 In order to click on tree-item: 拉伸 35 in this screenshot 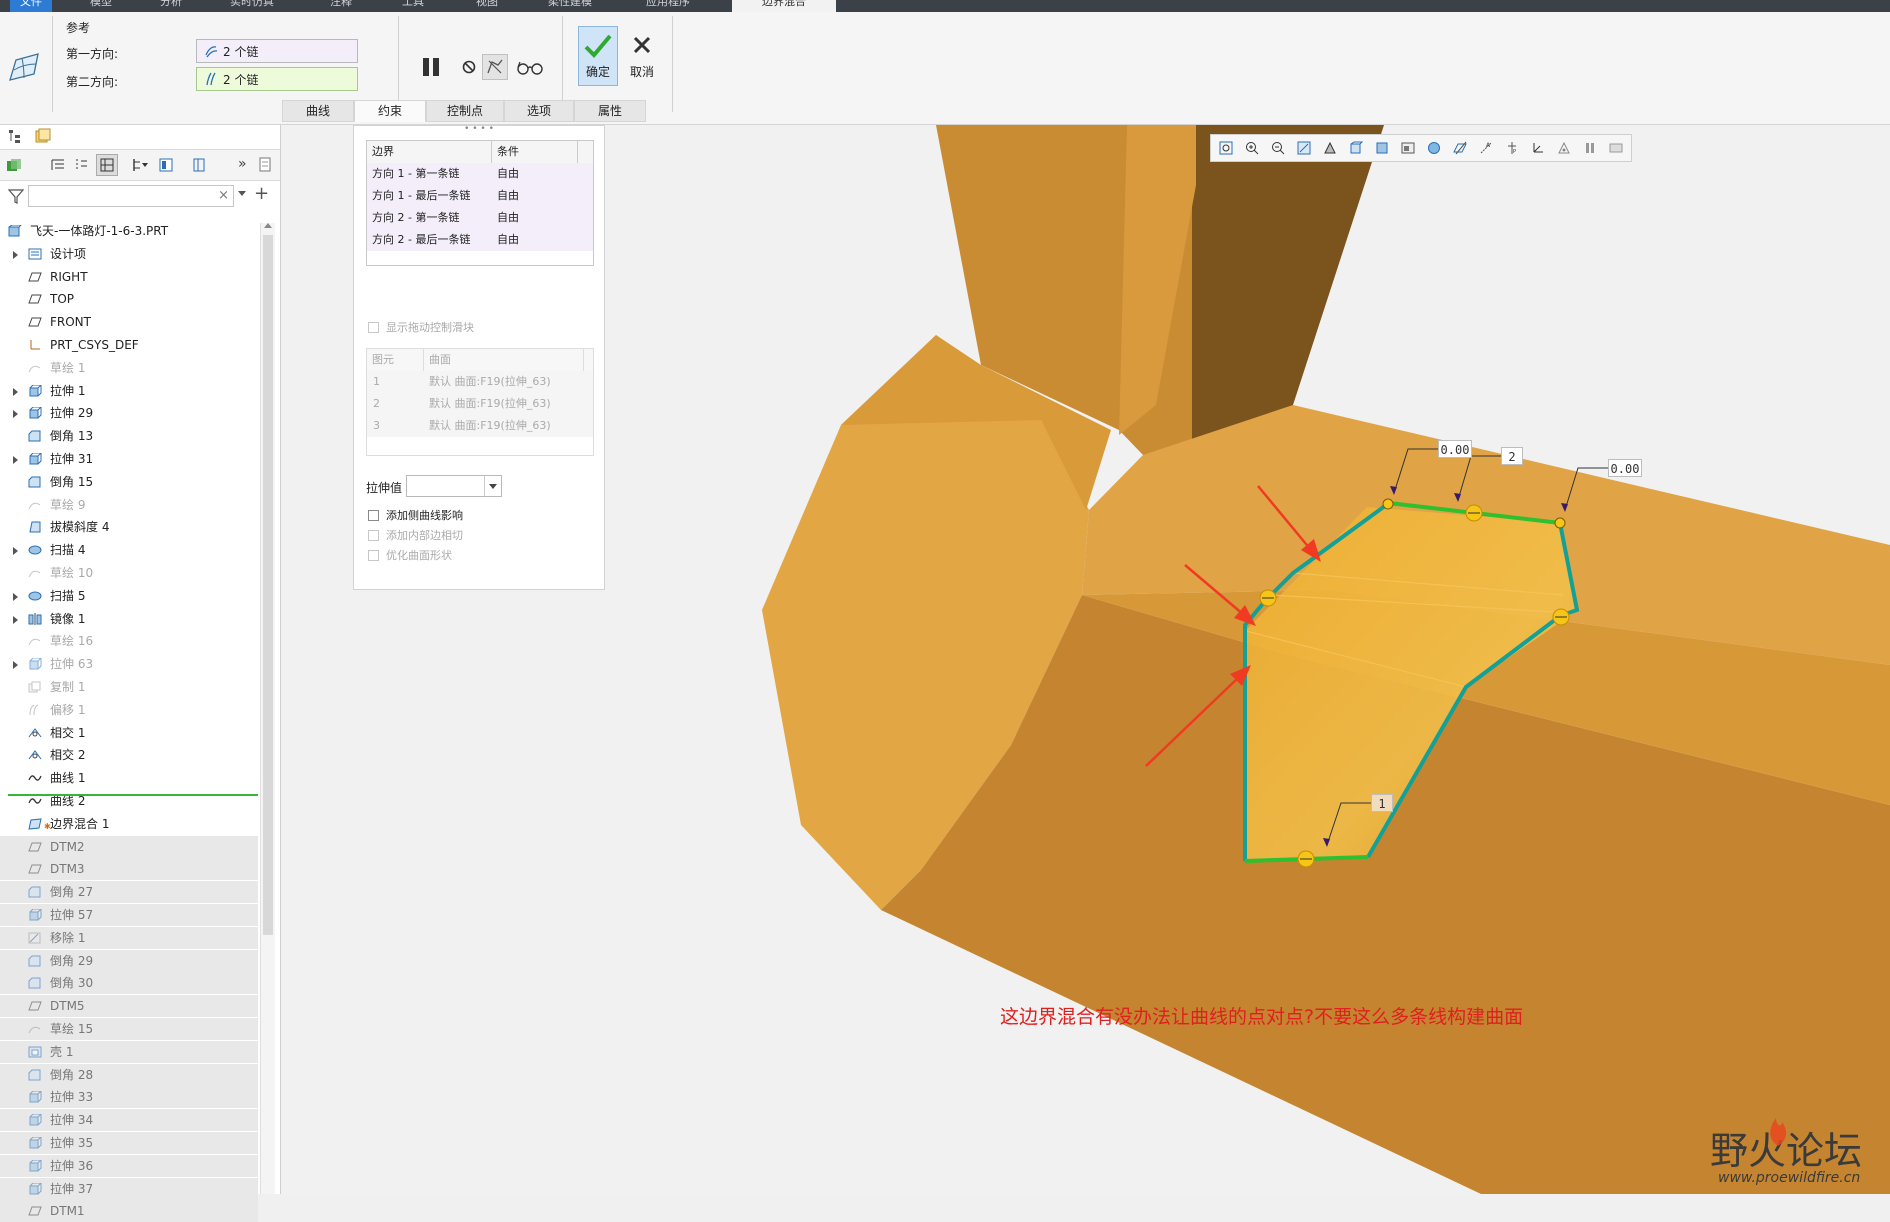, I will do `click(129, 1143)`.